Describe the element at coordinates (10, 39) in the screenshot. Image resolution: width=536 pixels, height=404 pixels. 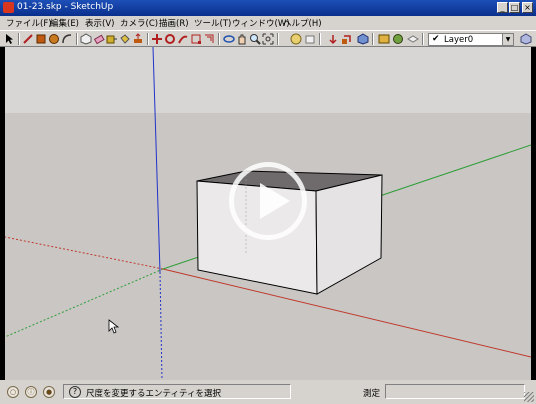
I see `select-icon` at that location.